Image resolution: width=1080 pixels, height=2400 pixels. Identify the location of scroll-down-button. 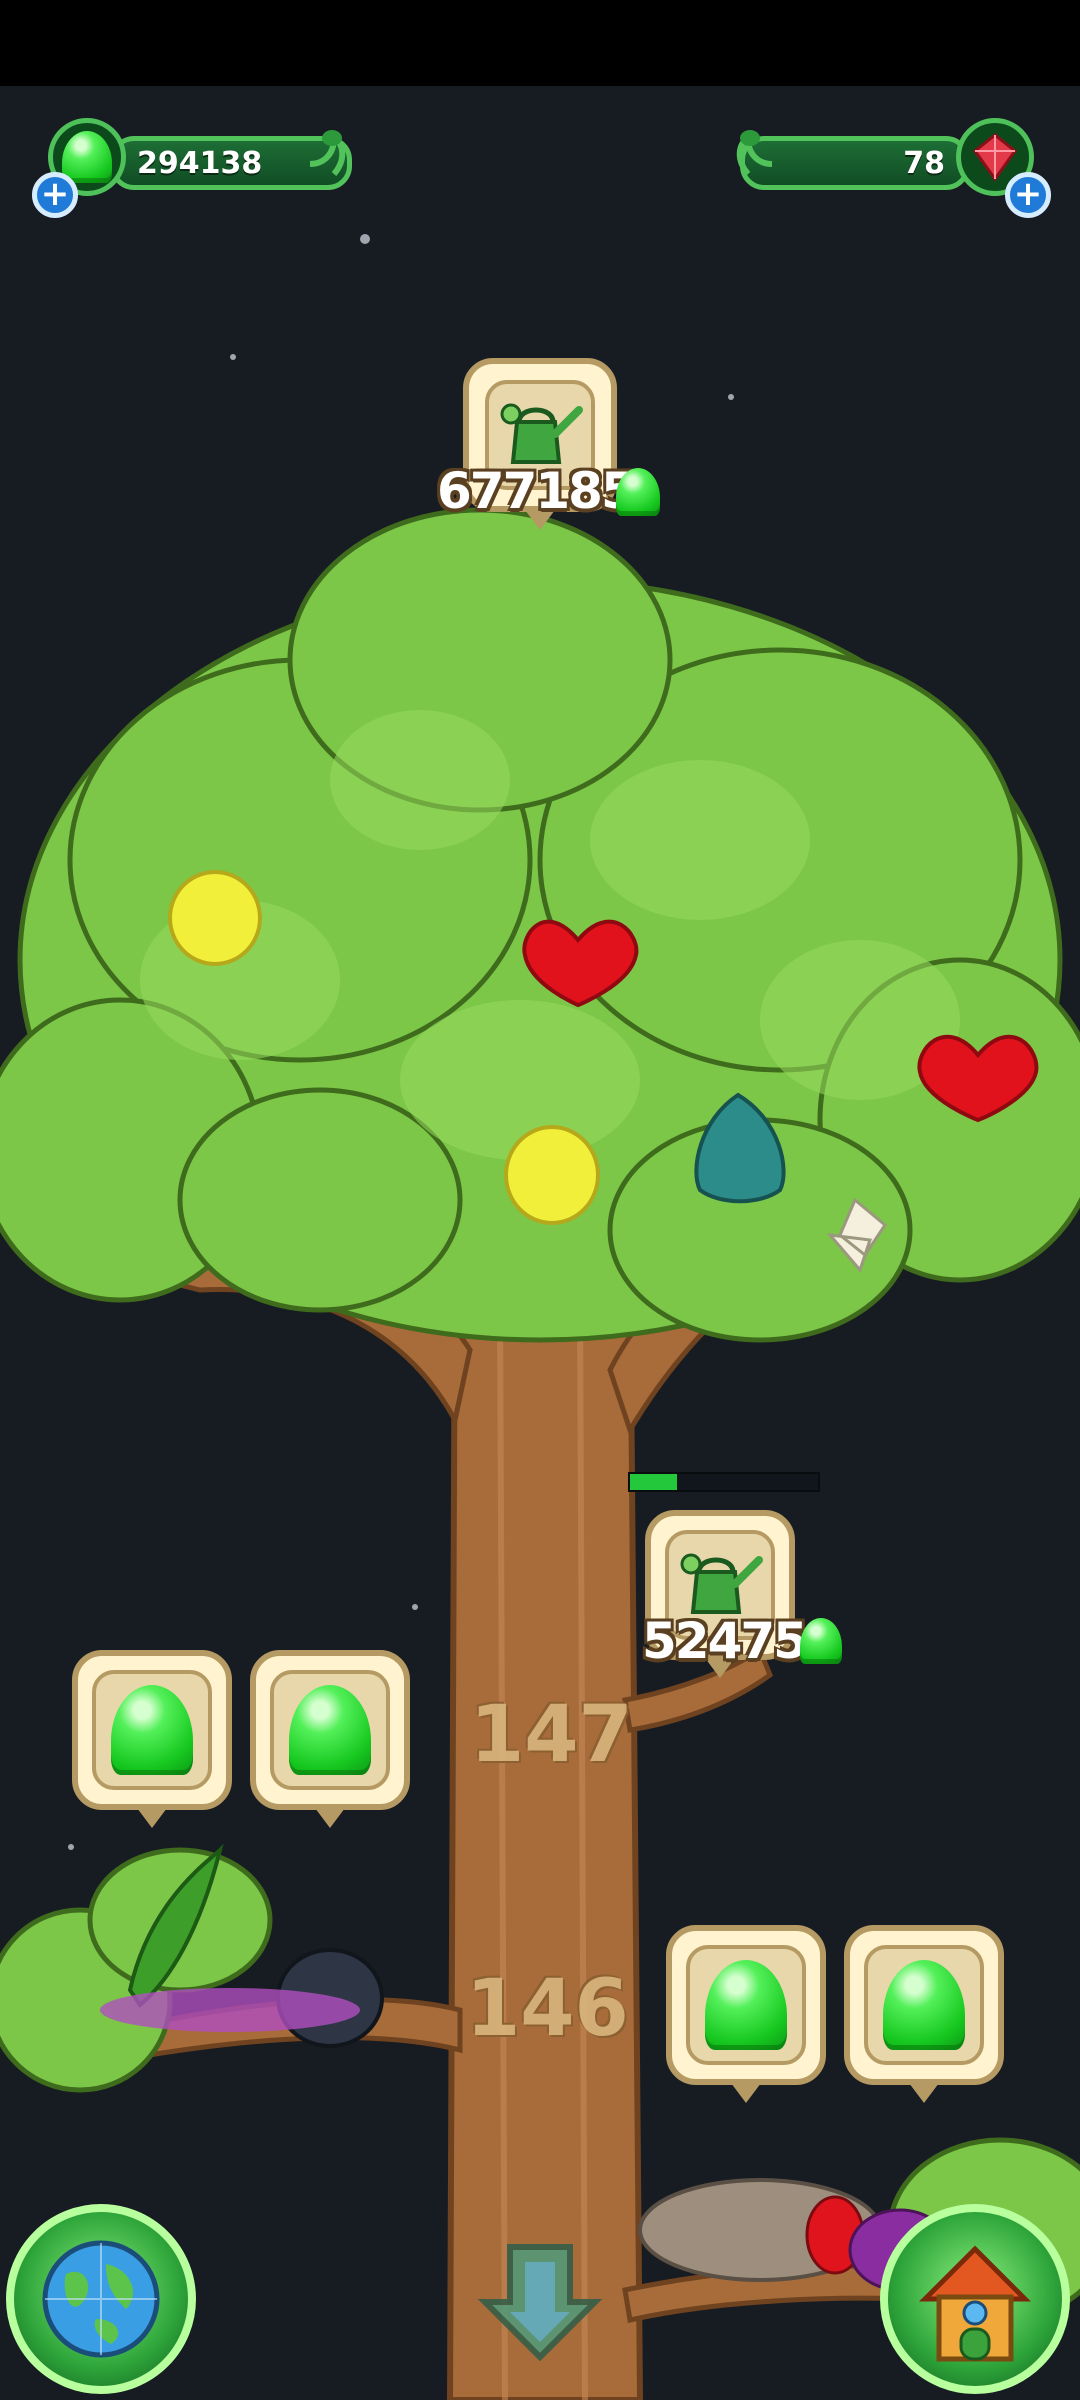
(540, 2302).